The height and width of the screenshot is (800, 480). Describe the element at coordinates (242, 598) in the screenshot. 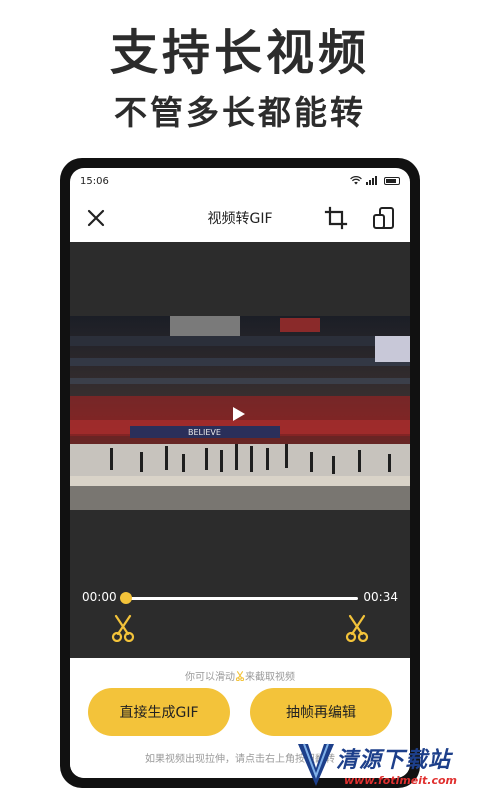

I see `timeline-track` at that location.